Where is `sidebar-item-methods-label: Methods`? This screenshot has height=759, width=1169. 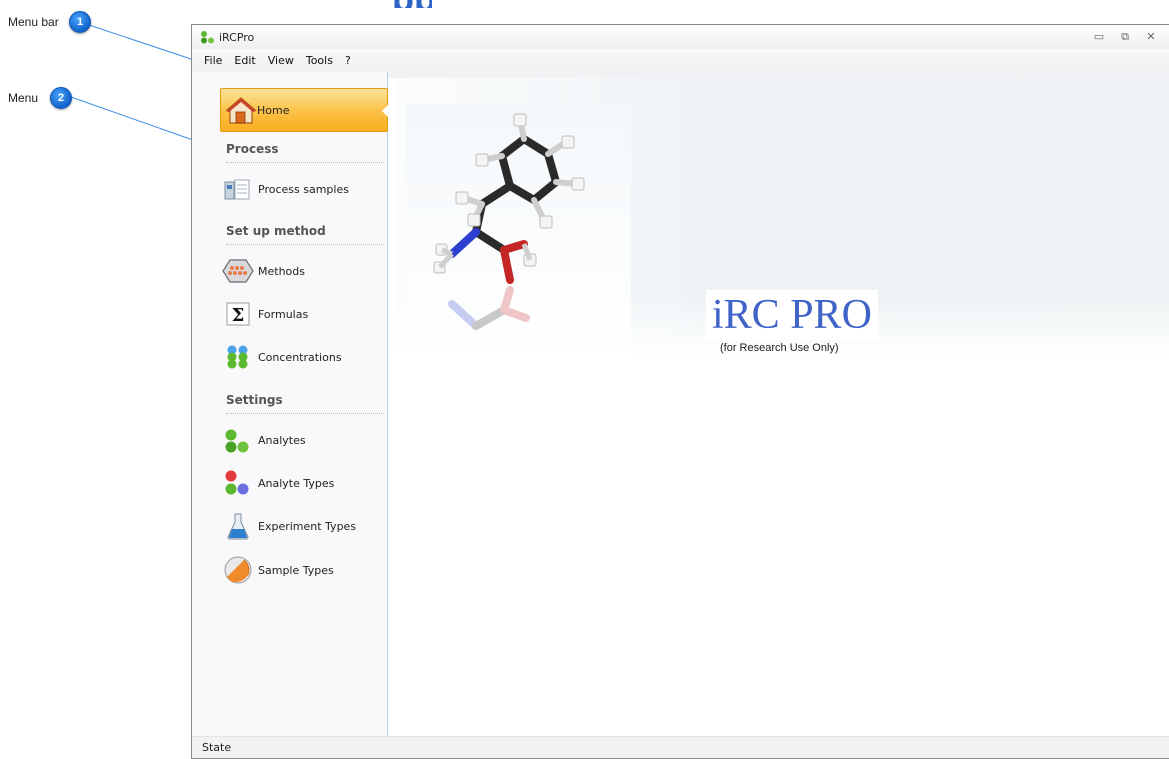 sidebar-item-methods-label: Methods is located at coordinates (281, 271).